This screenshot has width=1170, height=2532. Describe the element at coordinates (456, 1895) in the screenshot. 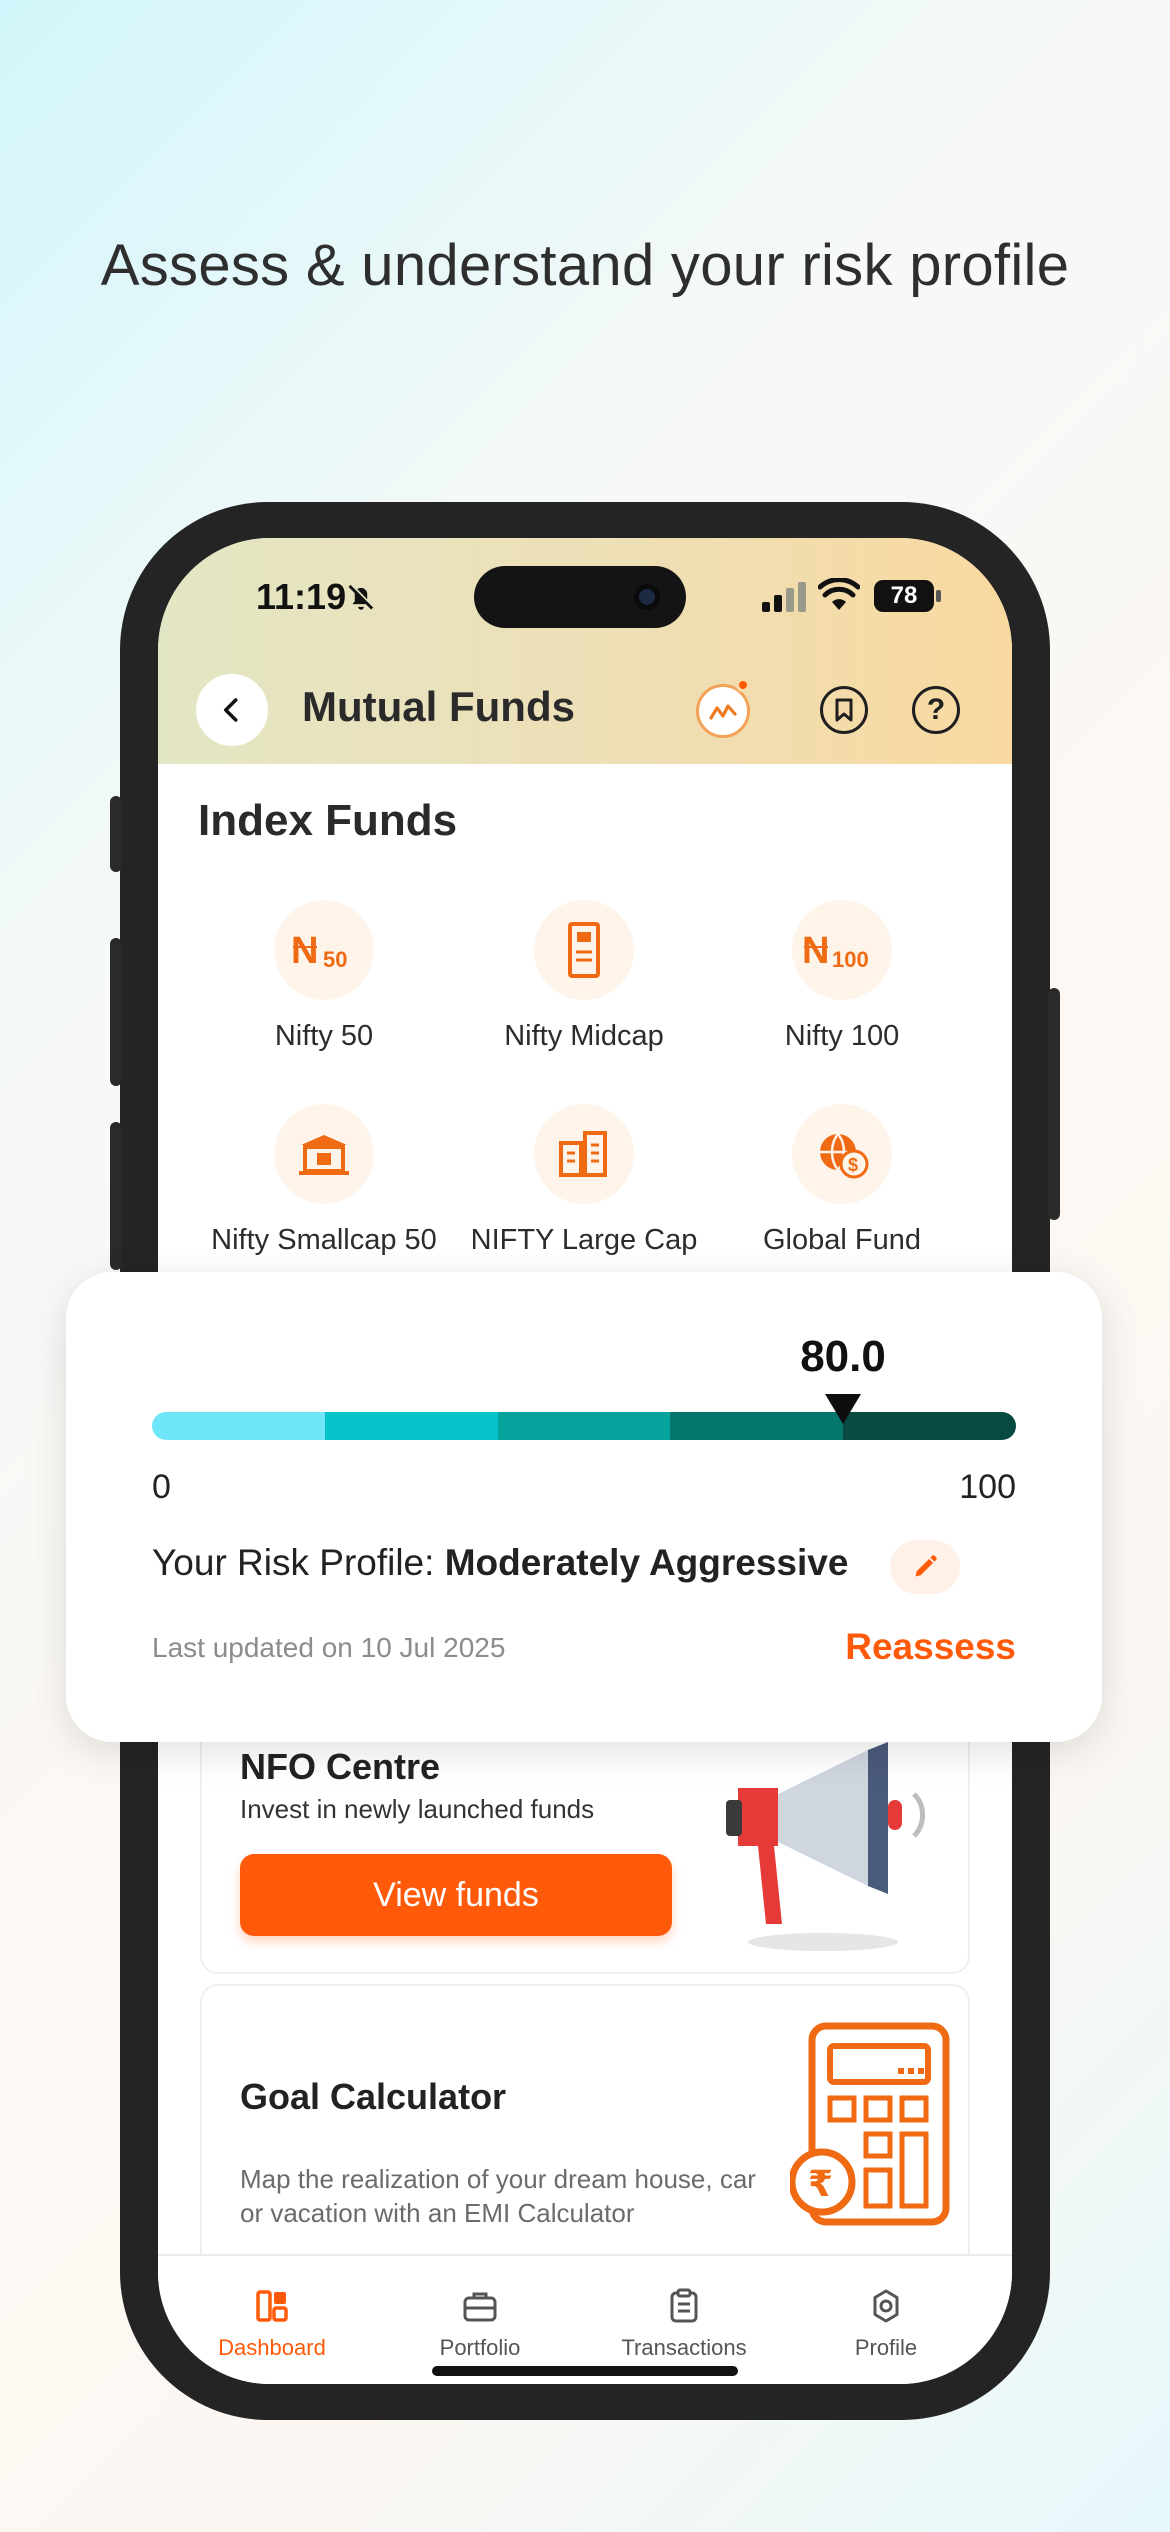

I see `view-funds-button: View funds` at that location.